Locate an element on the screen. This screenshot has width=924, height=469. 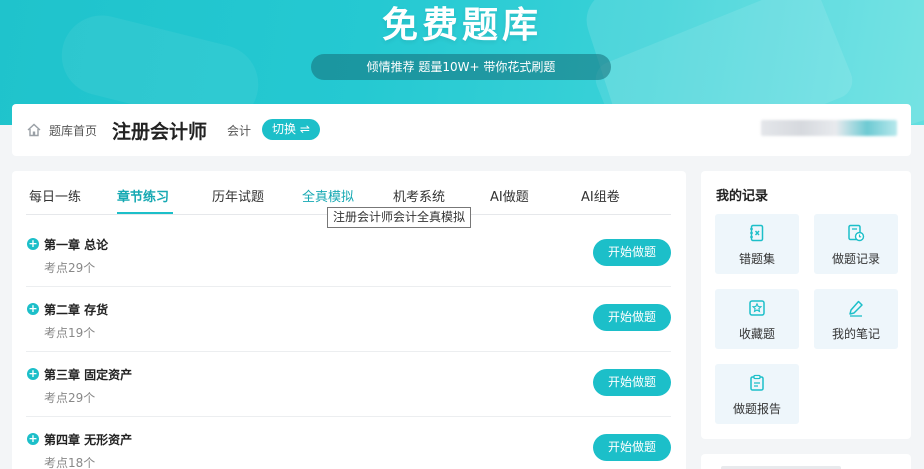
chapter-item: + 第三章 固定资产 考点29个 开始做题 is located at coordinates (348, 384).